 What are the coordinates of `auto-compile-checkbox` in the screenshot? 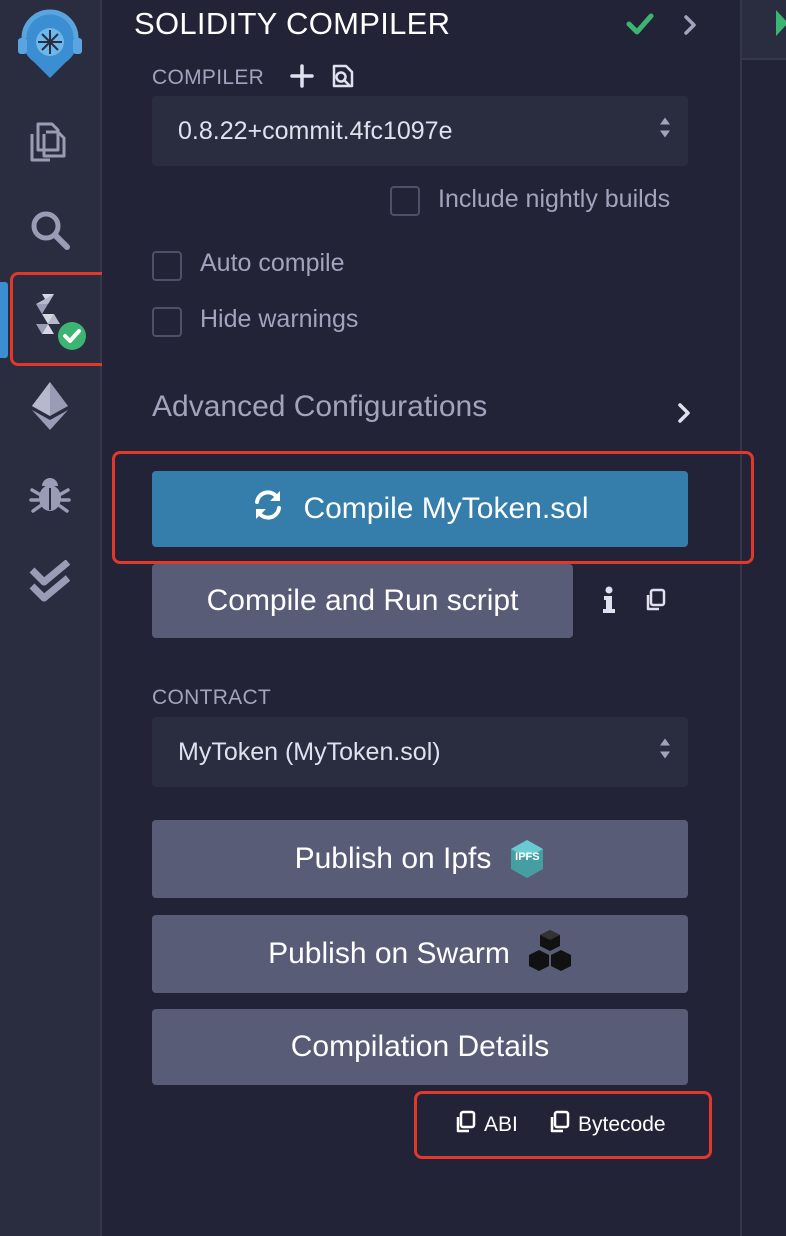 It's located at (167, 266).